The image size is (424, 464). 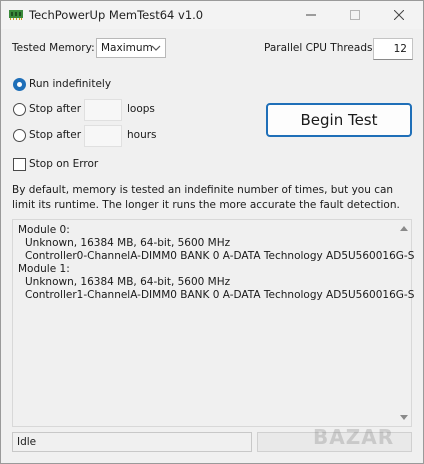 I want to click on minimize-button, so click(x=311, y=15).